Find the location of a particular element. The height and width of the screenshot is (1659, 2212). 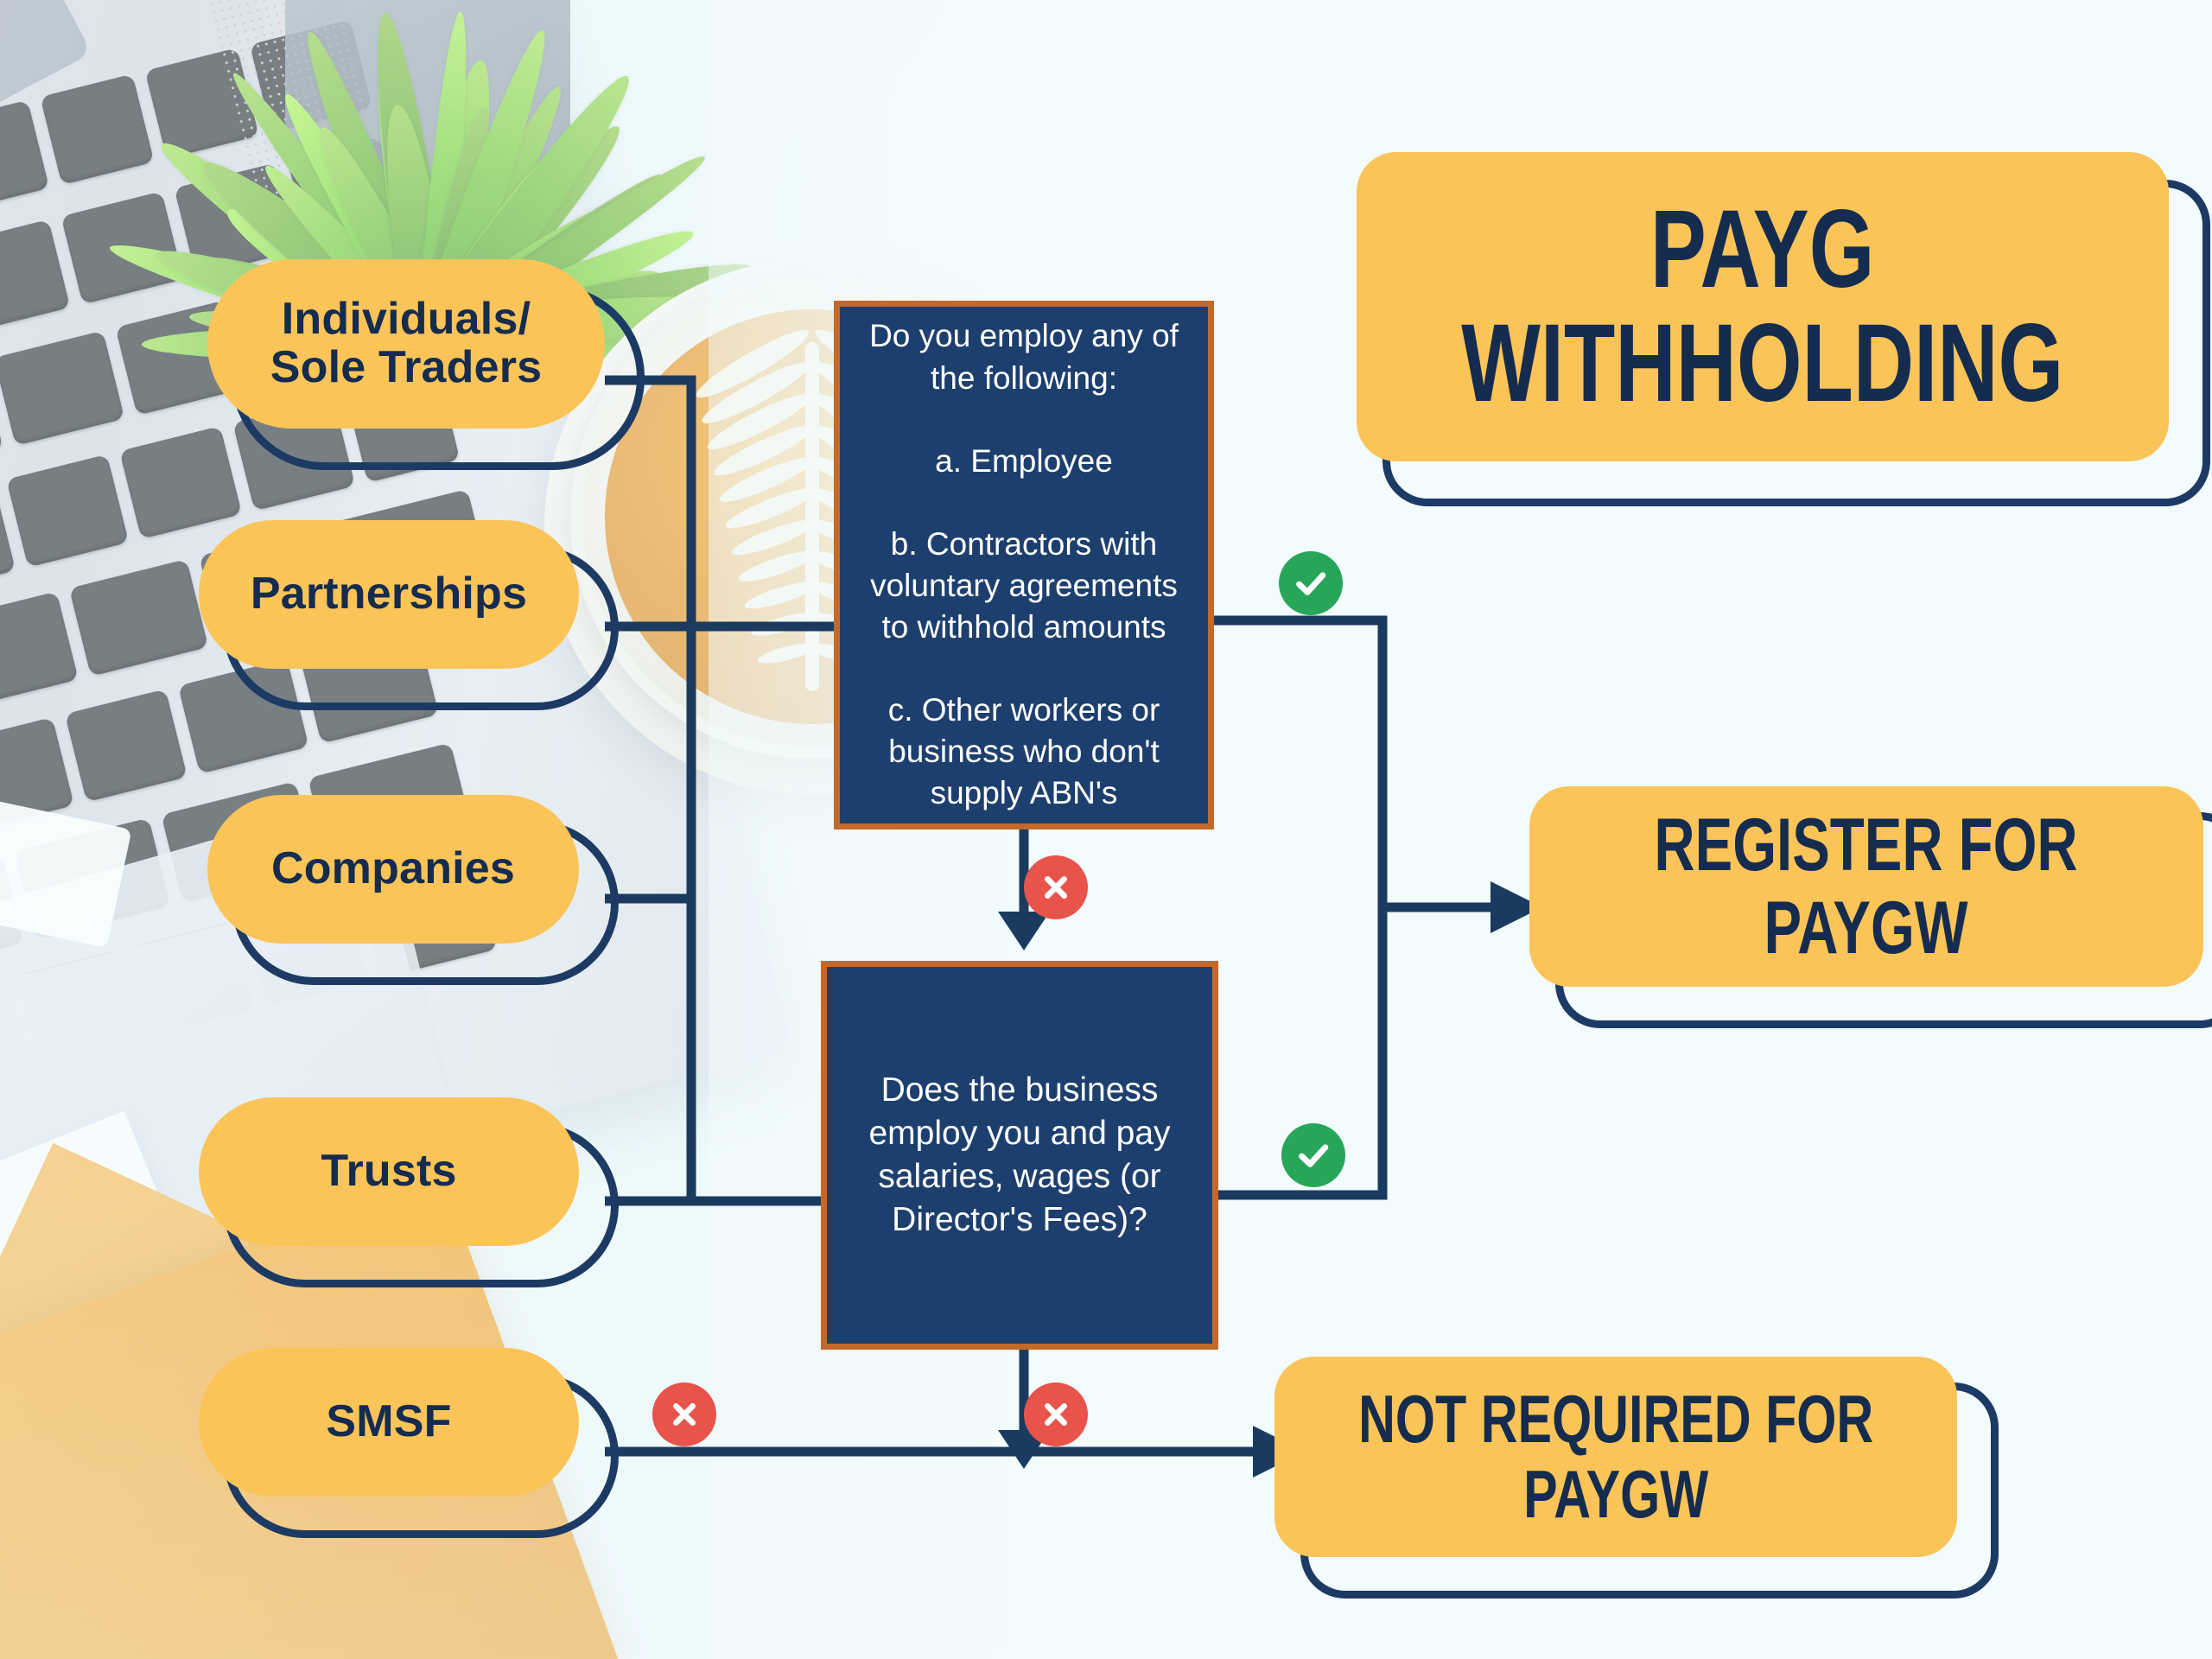

outcome-not-required-for-paygw: NOT REQUIRED FOR PAYGW is located at coordinates (1615, 1457).